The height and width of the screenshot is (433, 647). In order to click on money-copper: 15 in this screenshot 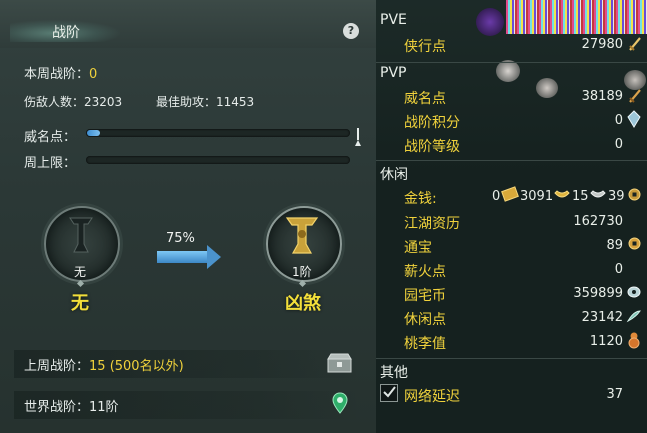, I will do `click(580, 196)`.